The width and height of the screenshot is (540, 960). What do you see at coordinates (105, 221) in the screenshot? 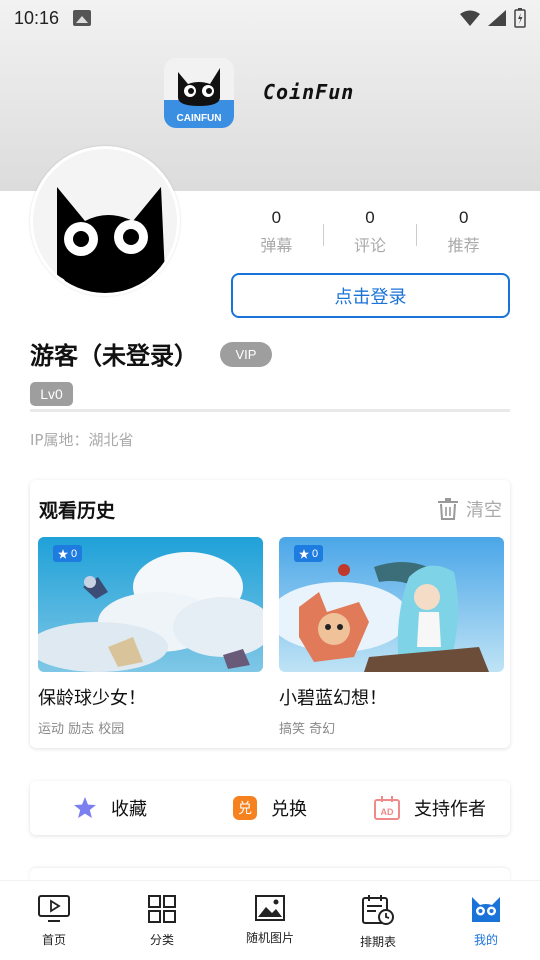
I see `avatar` at bounding box center [105, 221].